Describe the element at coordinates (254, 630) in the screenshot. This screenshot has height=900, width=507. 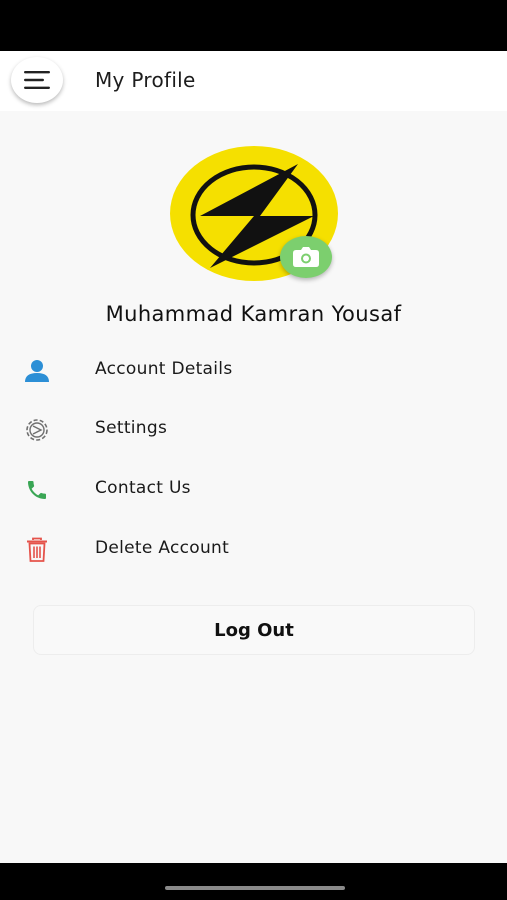
I see `logout-button: Log Out` at that location.